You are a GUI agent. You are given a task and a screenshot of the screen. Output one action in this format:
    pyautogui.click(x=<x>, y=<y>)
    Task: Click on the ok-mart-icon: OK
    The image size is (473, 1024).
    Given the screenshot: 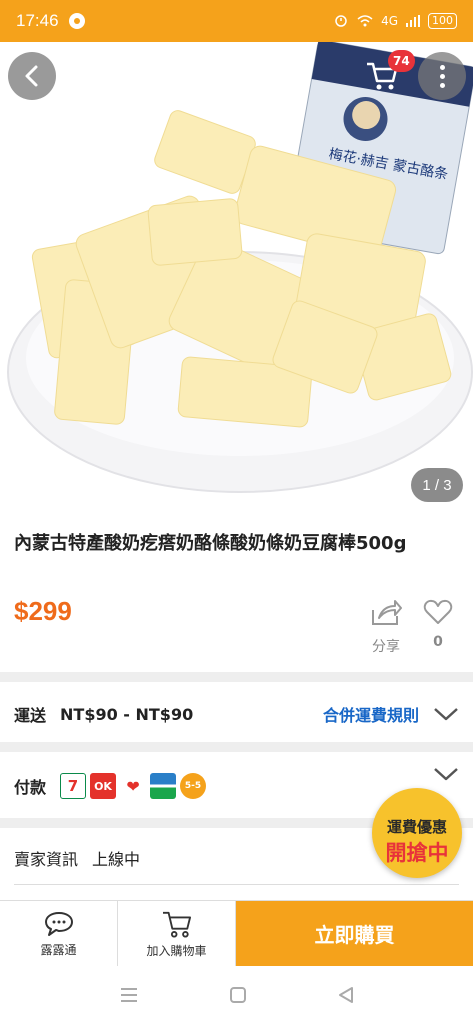 What is the action you would take?
    pyautogui.click(x=103, y=786)
    